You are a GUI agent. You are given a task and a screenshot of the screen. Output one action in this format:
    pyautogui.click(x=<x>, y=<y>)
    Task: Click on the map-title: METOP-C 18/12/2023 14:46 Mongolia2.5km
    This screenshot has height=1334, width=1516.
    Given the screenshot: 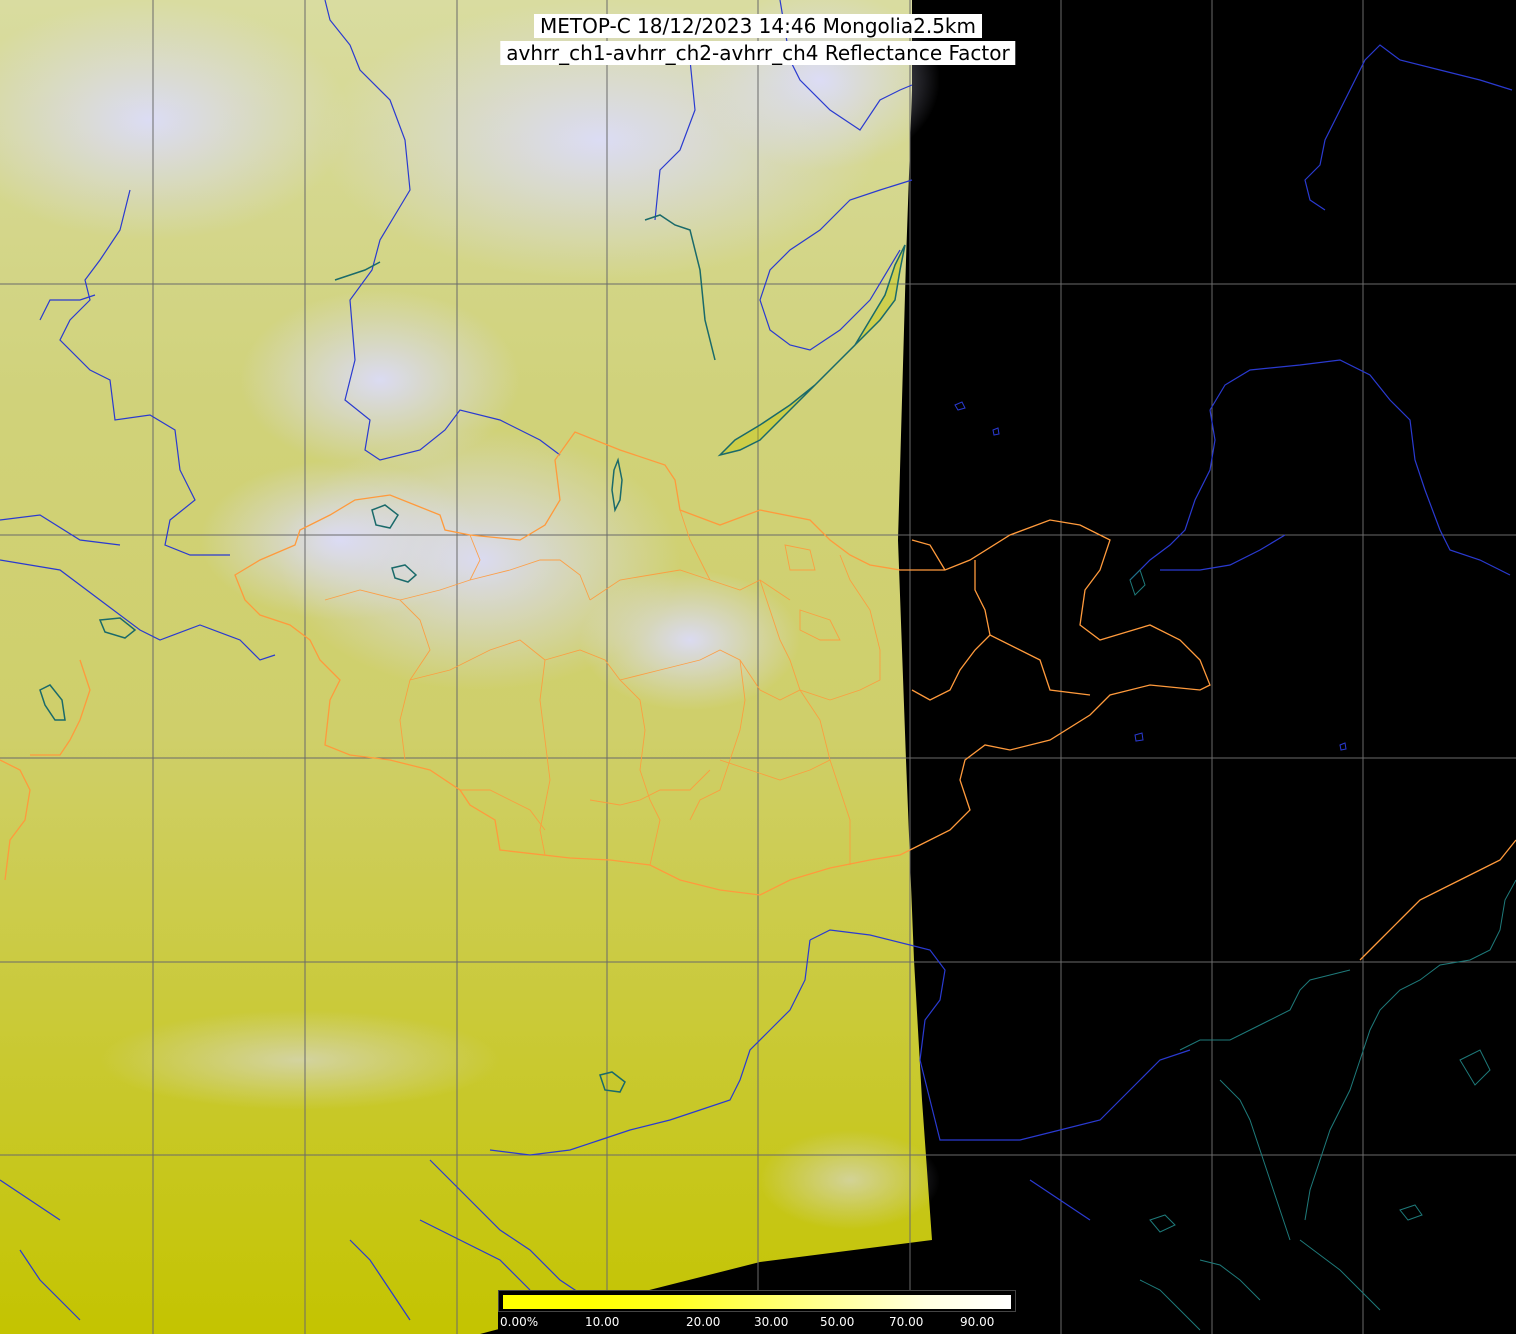 What is the action you would take?
    pyautogui.click(x=758, y=26)
    